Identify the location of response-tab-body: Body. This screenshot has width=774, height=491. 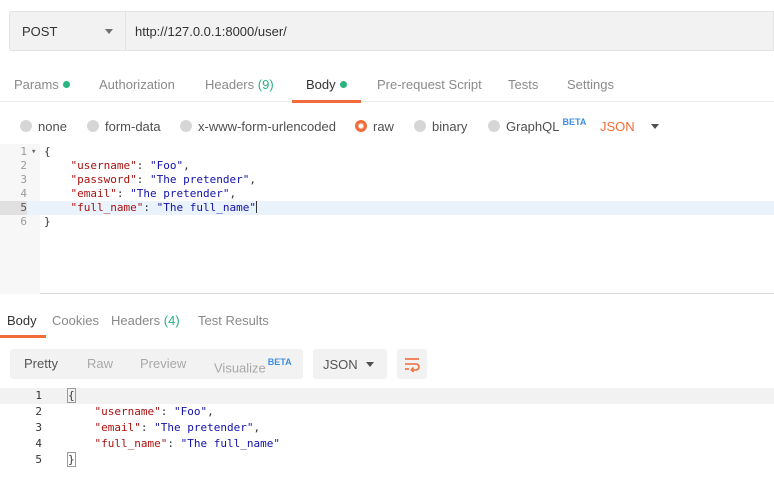
(23, 325).